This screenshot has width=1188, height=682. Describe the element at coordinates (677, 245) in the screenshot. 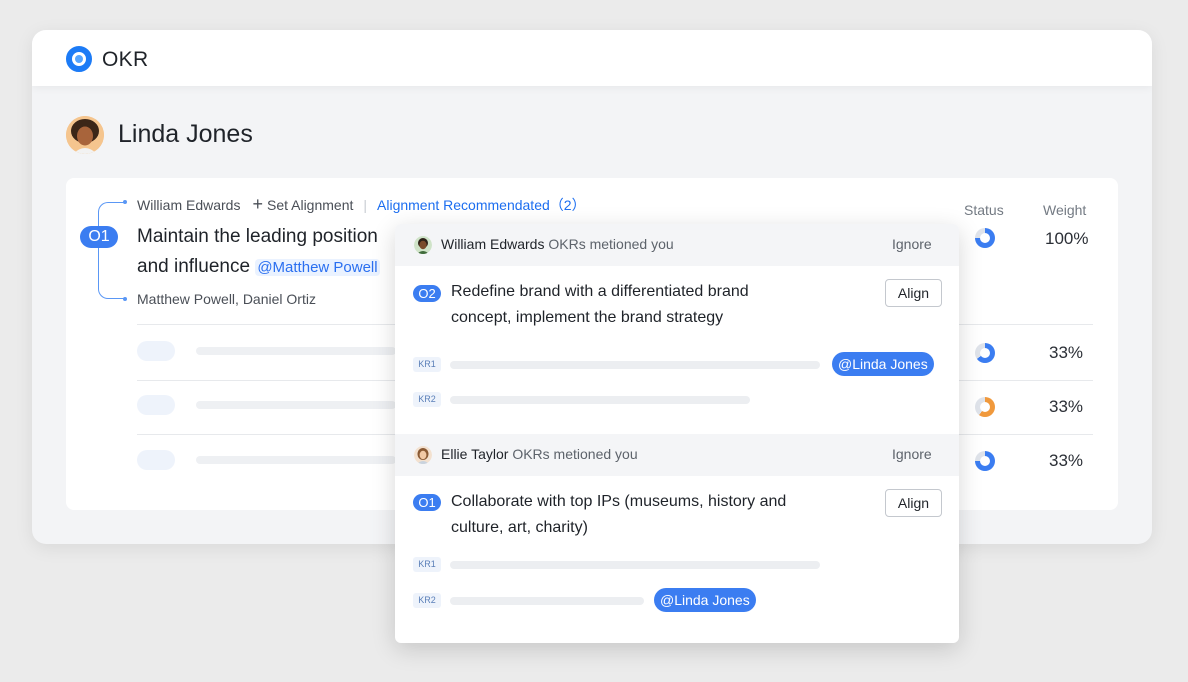

I see `mention-group-header: William Edwards OKRs metioned you Ignore` at that location.